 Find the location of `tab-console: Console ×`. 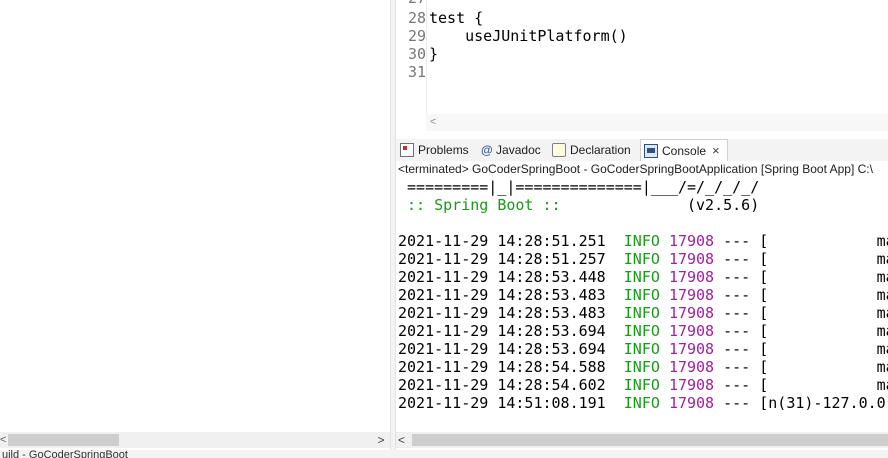

tab-console: Console × is located at coordinates (684, 150).